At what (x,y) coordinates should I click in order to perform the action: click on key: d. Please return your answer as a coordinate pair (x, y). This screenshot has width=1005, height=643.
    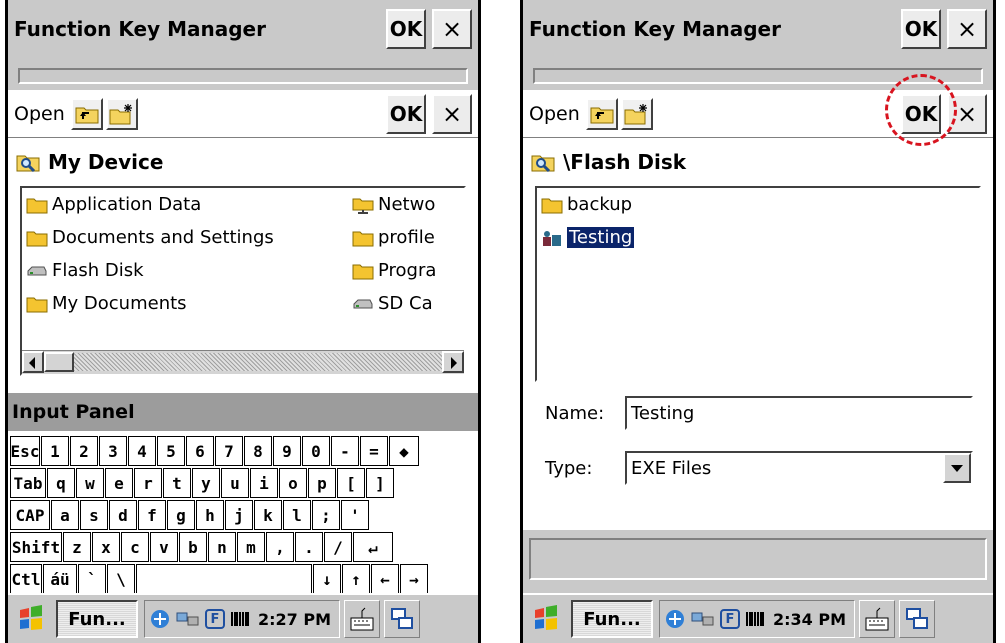
    Looking at the image, I should click on (123, 515).